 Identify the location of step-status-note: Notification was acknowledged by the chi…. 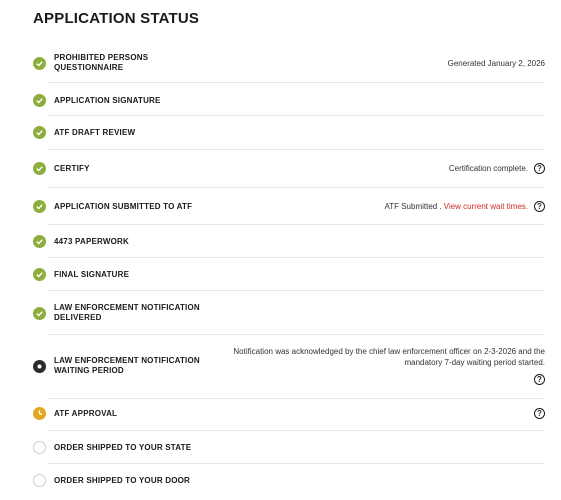
(389, 357).